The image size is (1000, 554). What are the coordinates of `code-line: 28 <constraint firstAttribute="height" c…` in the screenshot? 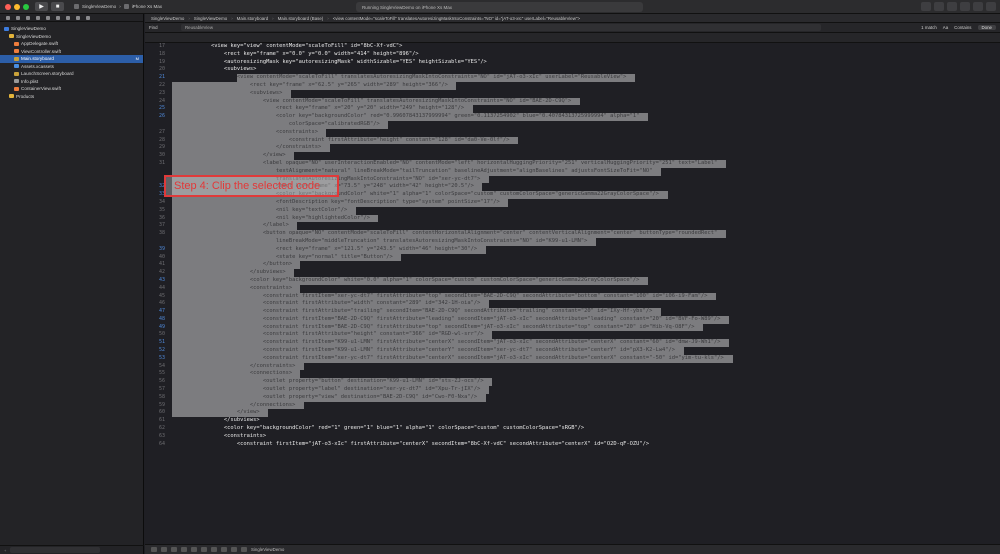 It's located at (572, 140).